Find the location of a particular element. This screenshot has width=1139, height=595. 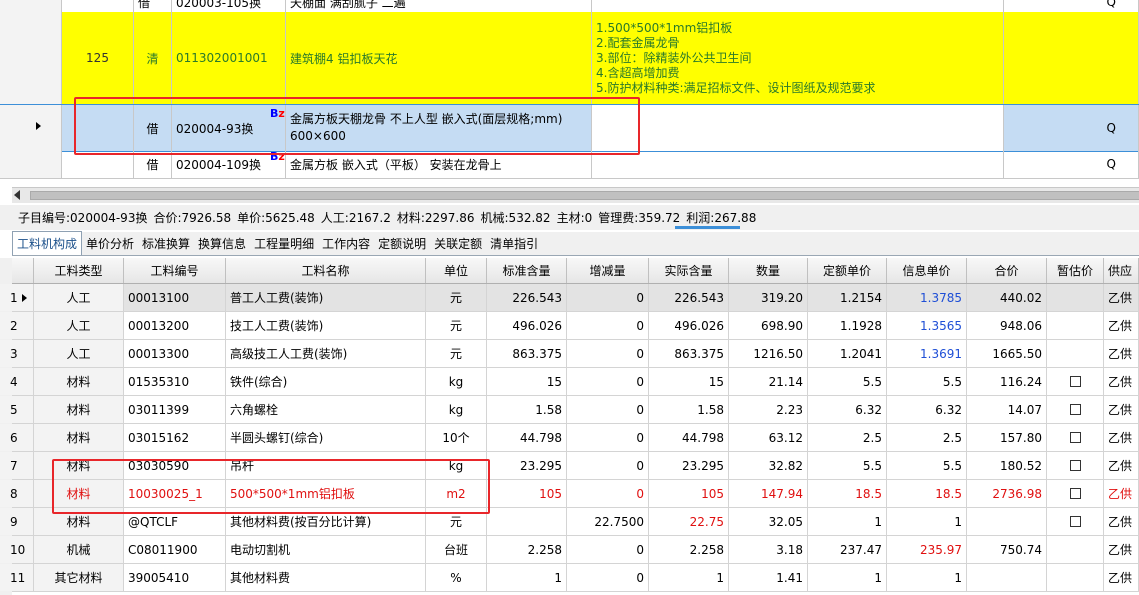

type-cell: 借 is located at coordinates (153, 6).